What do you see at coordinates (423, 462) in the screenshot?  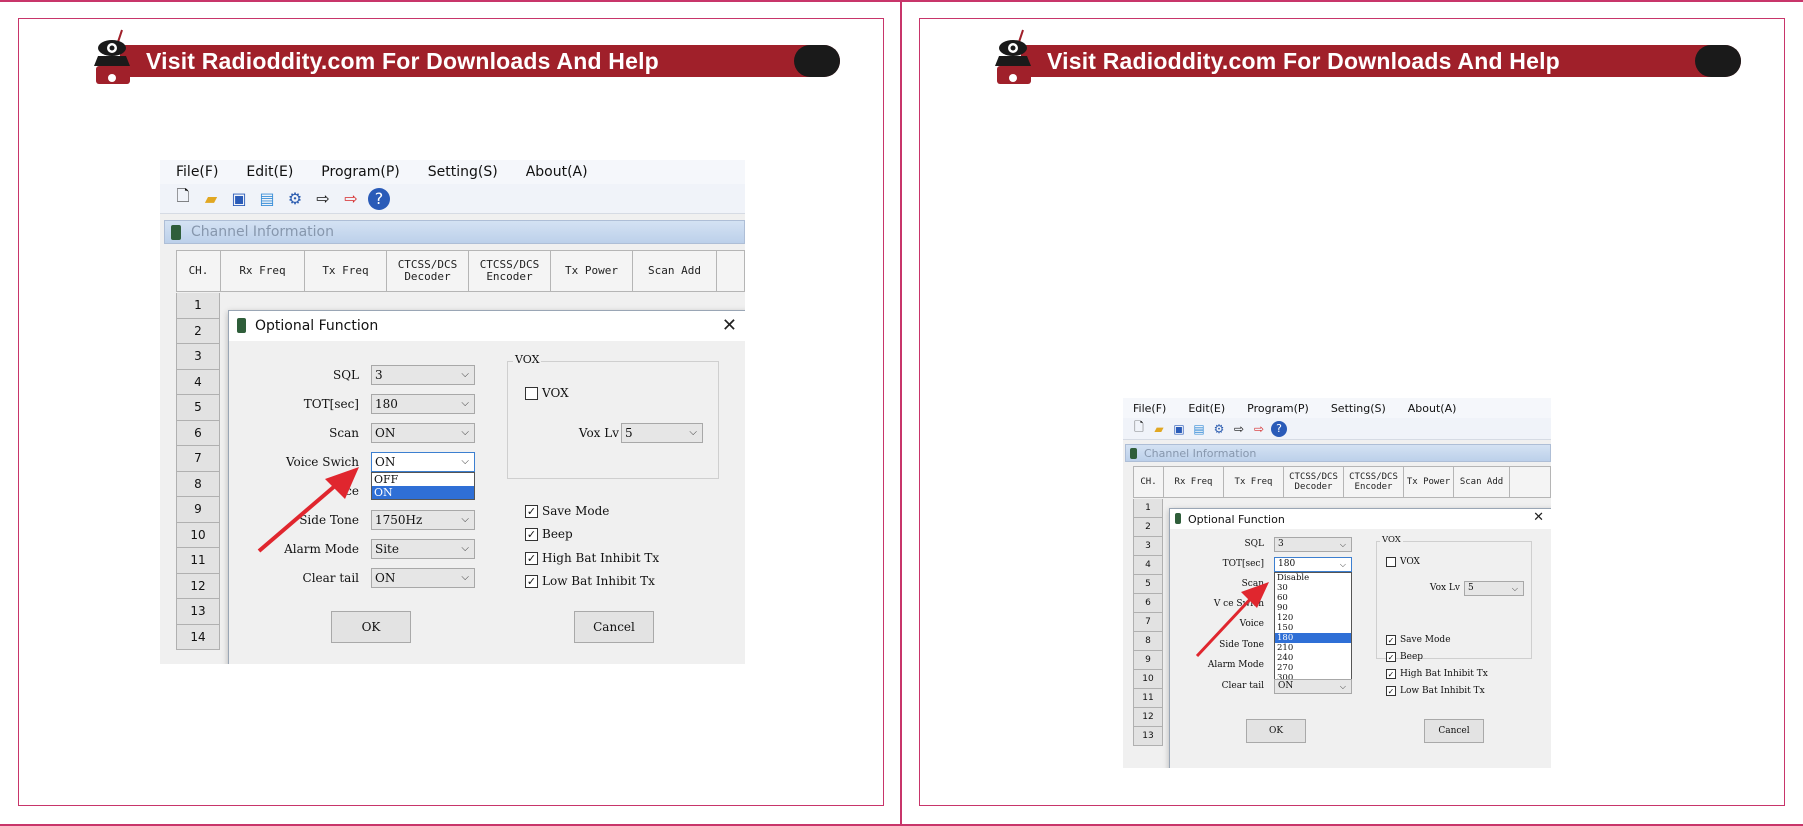 I see `voice-swich-select: ON ⌵` at bounding box center [423, 462].